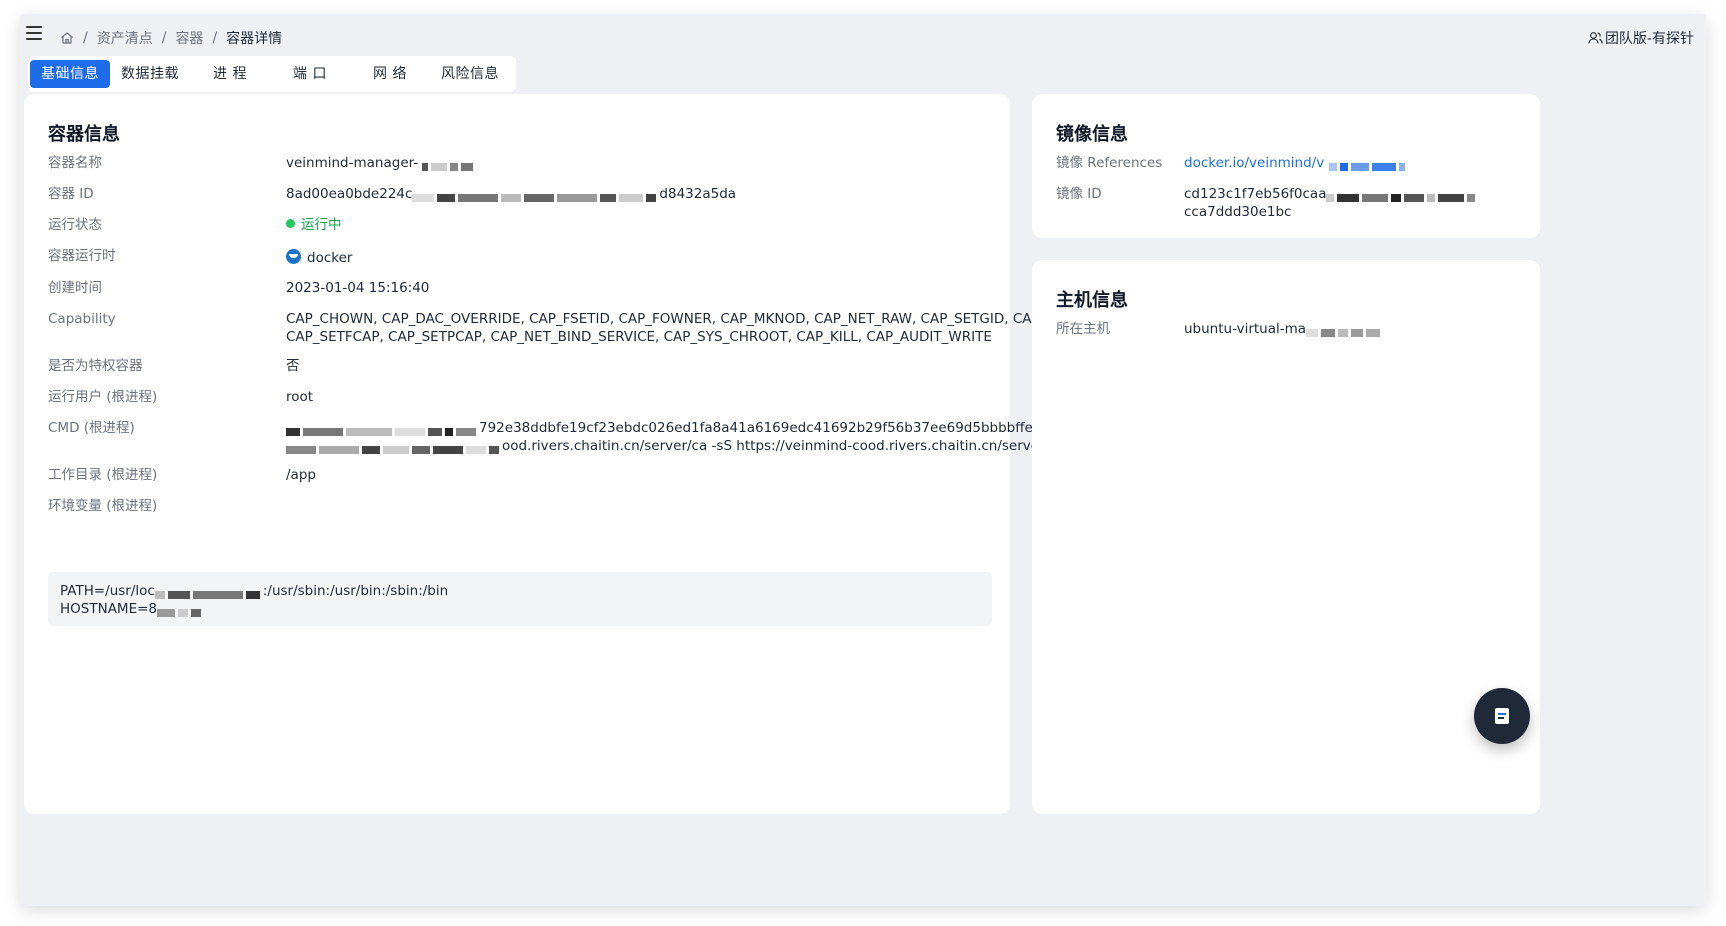 The width and height of the screenshot is (1726, 926). I want to click on menu-icon, so click(34, 33).